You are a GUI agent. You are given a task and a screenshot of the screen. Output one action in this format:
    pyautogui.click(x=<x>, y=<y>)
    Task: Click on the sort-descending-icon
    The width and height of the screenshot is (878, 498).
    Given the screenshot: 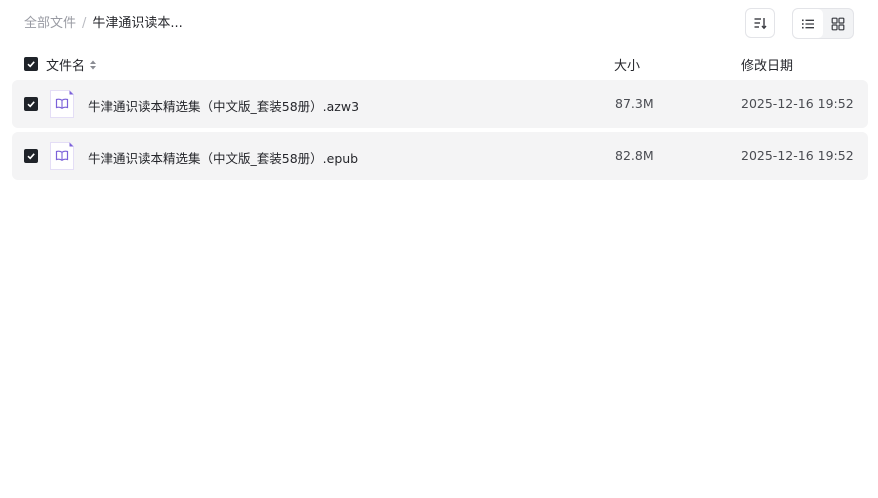 What is the action you would take?
    pyautogui.click(x=760, y=24)
    